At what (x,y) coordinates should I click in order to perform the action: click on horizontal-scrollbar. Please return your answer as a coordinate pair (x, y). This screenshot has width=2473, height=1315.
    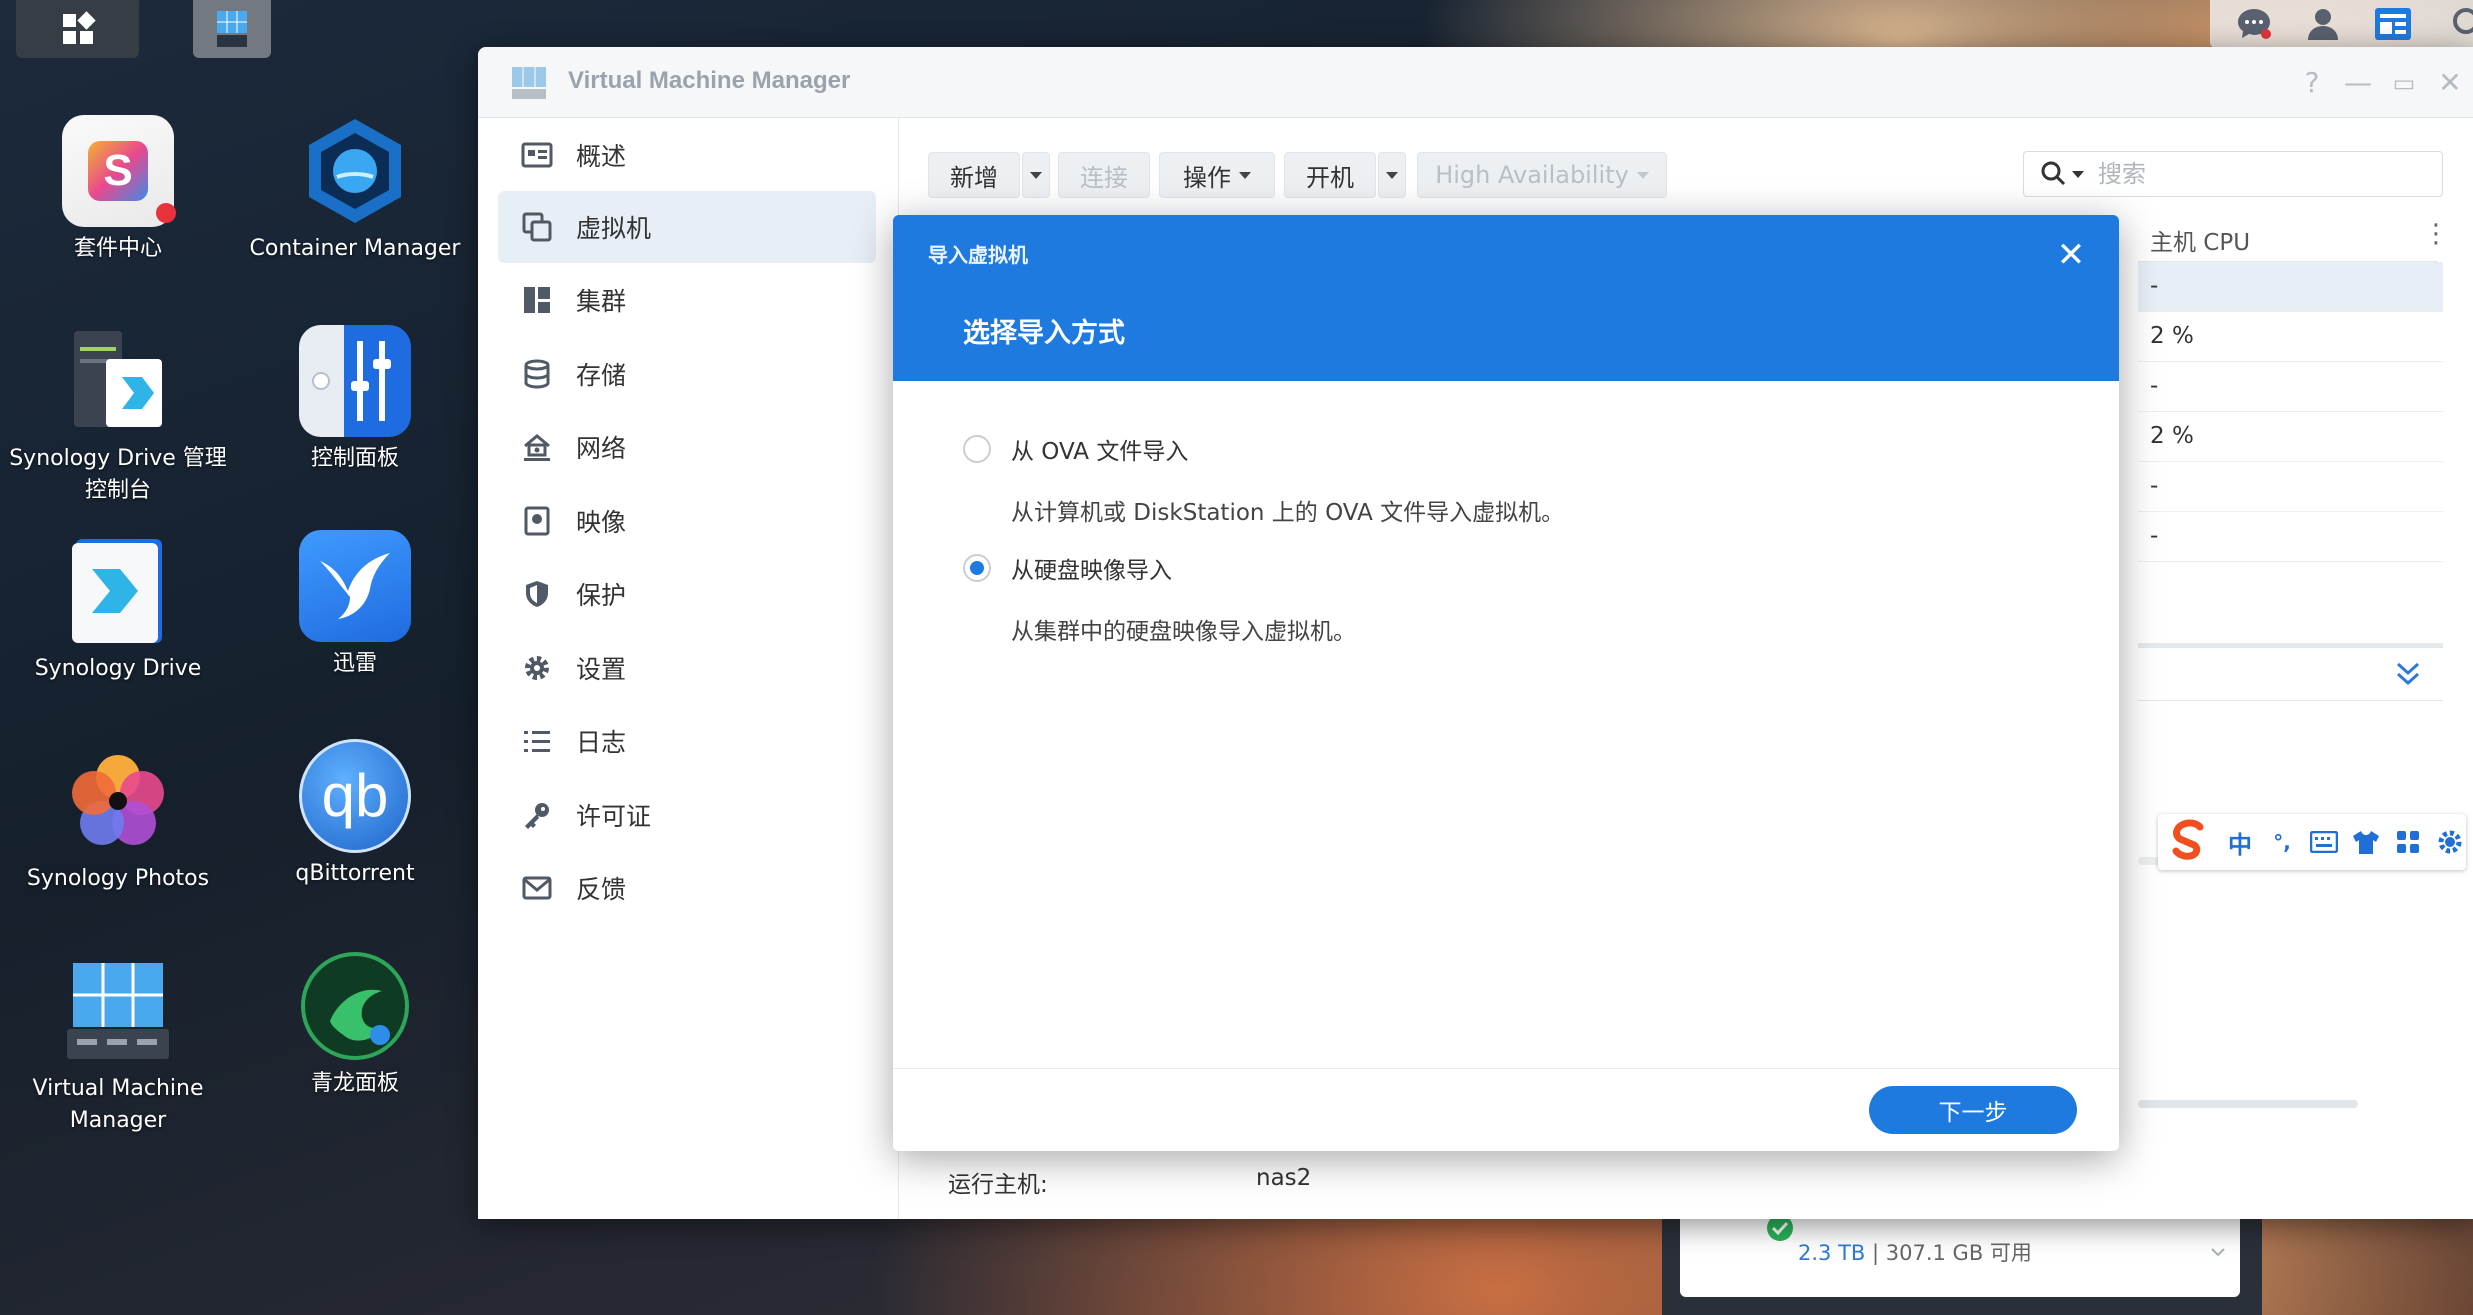
    Looking at the image, I should click on (2248, 1104).